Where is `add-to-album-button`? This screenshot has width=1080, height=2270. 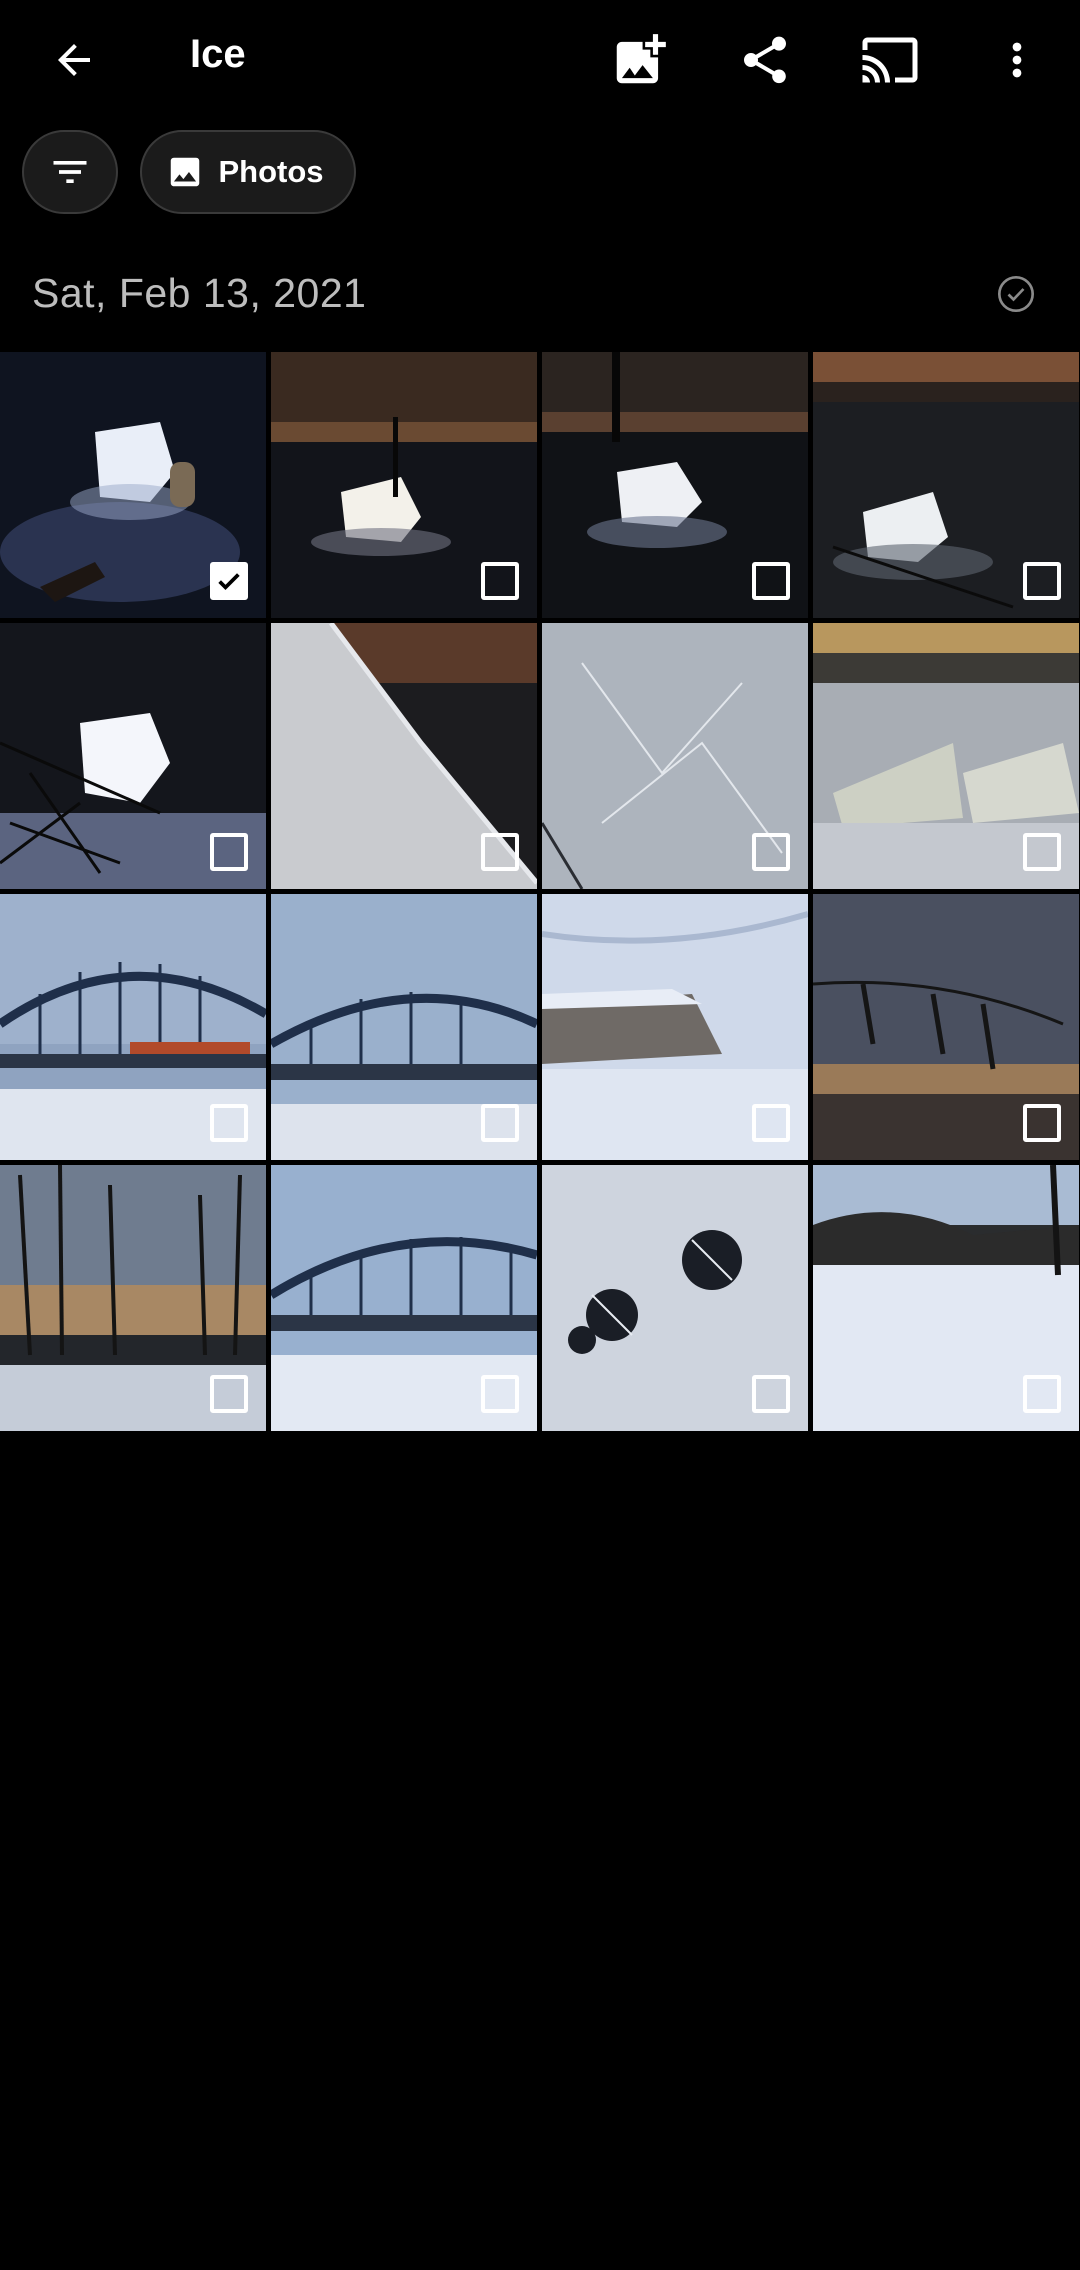
add-to-album-button is located at coordinates (640, 60).